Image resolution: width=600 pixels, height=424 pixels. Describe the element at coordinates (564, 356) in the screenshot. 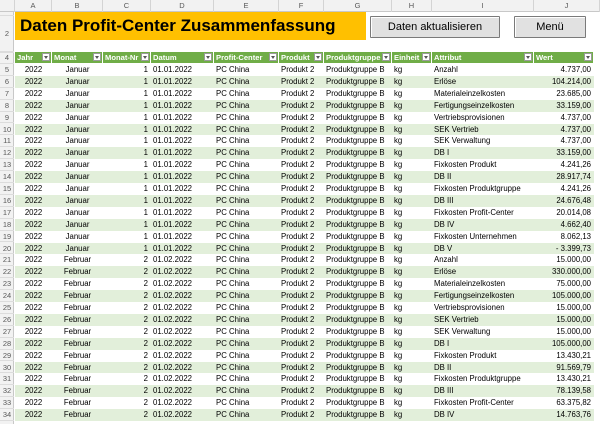

I see `table-cell: 13.430,21` at that location.